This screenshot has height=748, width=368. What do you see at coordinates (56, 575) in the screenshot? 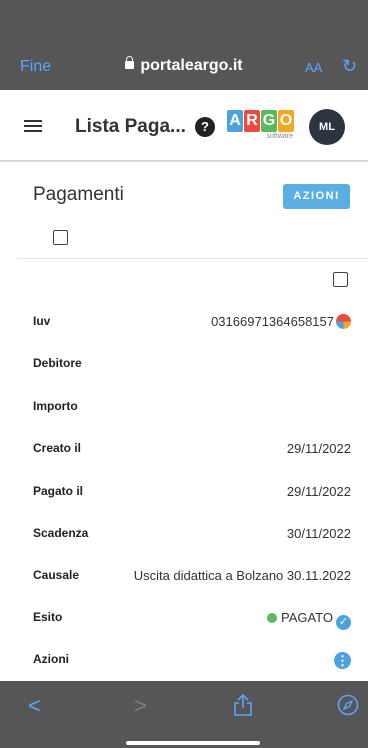
I see `detail-label: Causale` at bounding box center [56, 575].